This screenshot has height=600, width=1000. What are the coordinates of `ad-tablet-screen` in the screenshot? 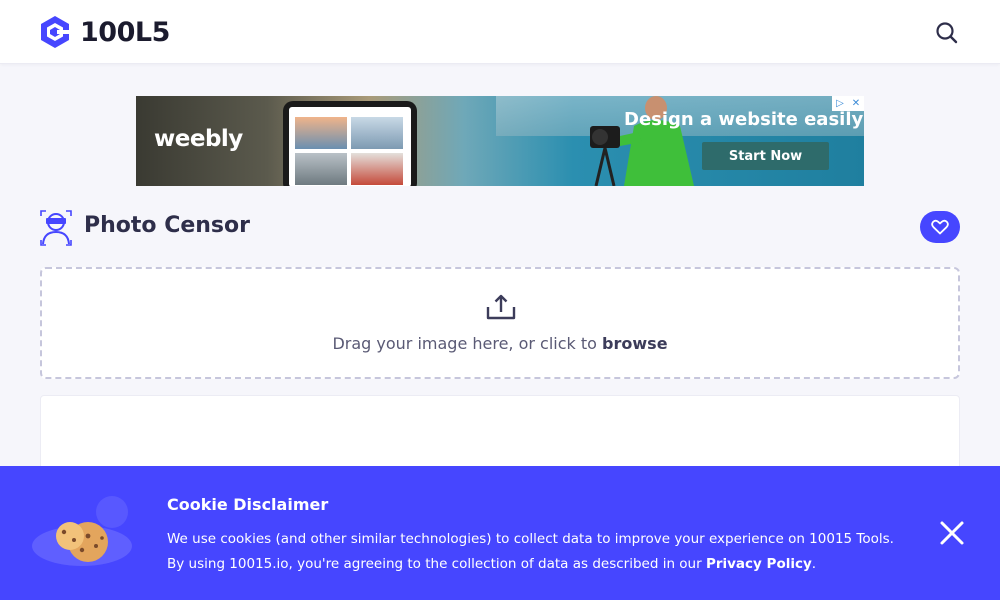 It's located at (350, 146).